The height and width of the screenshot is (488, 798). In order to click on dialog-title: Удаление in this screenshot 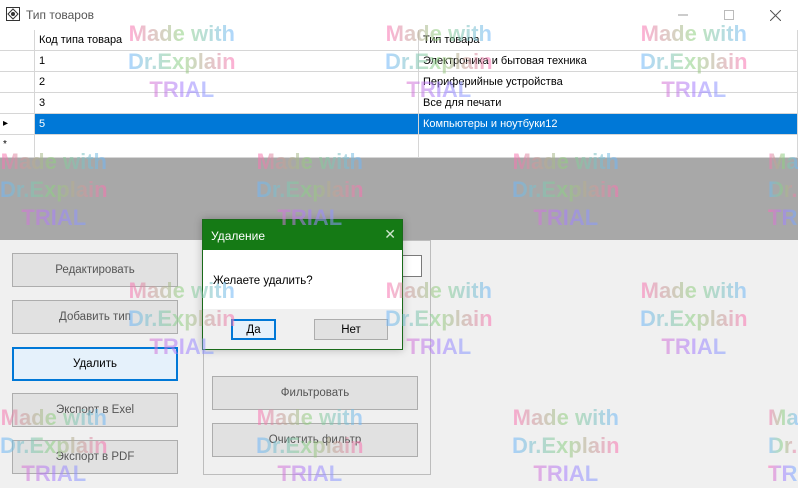, I will do `click(238, 236)`.